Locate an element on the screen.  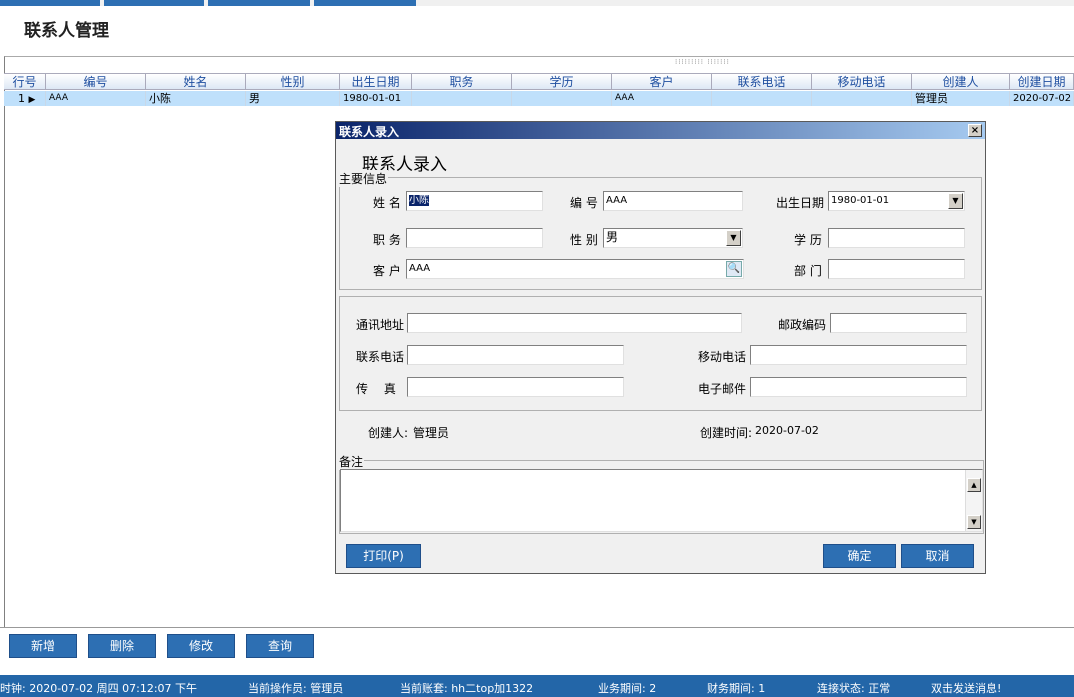
gender-value: 男 is located at coordinates (612, 237).